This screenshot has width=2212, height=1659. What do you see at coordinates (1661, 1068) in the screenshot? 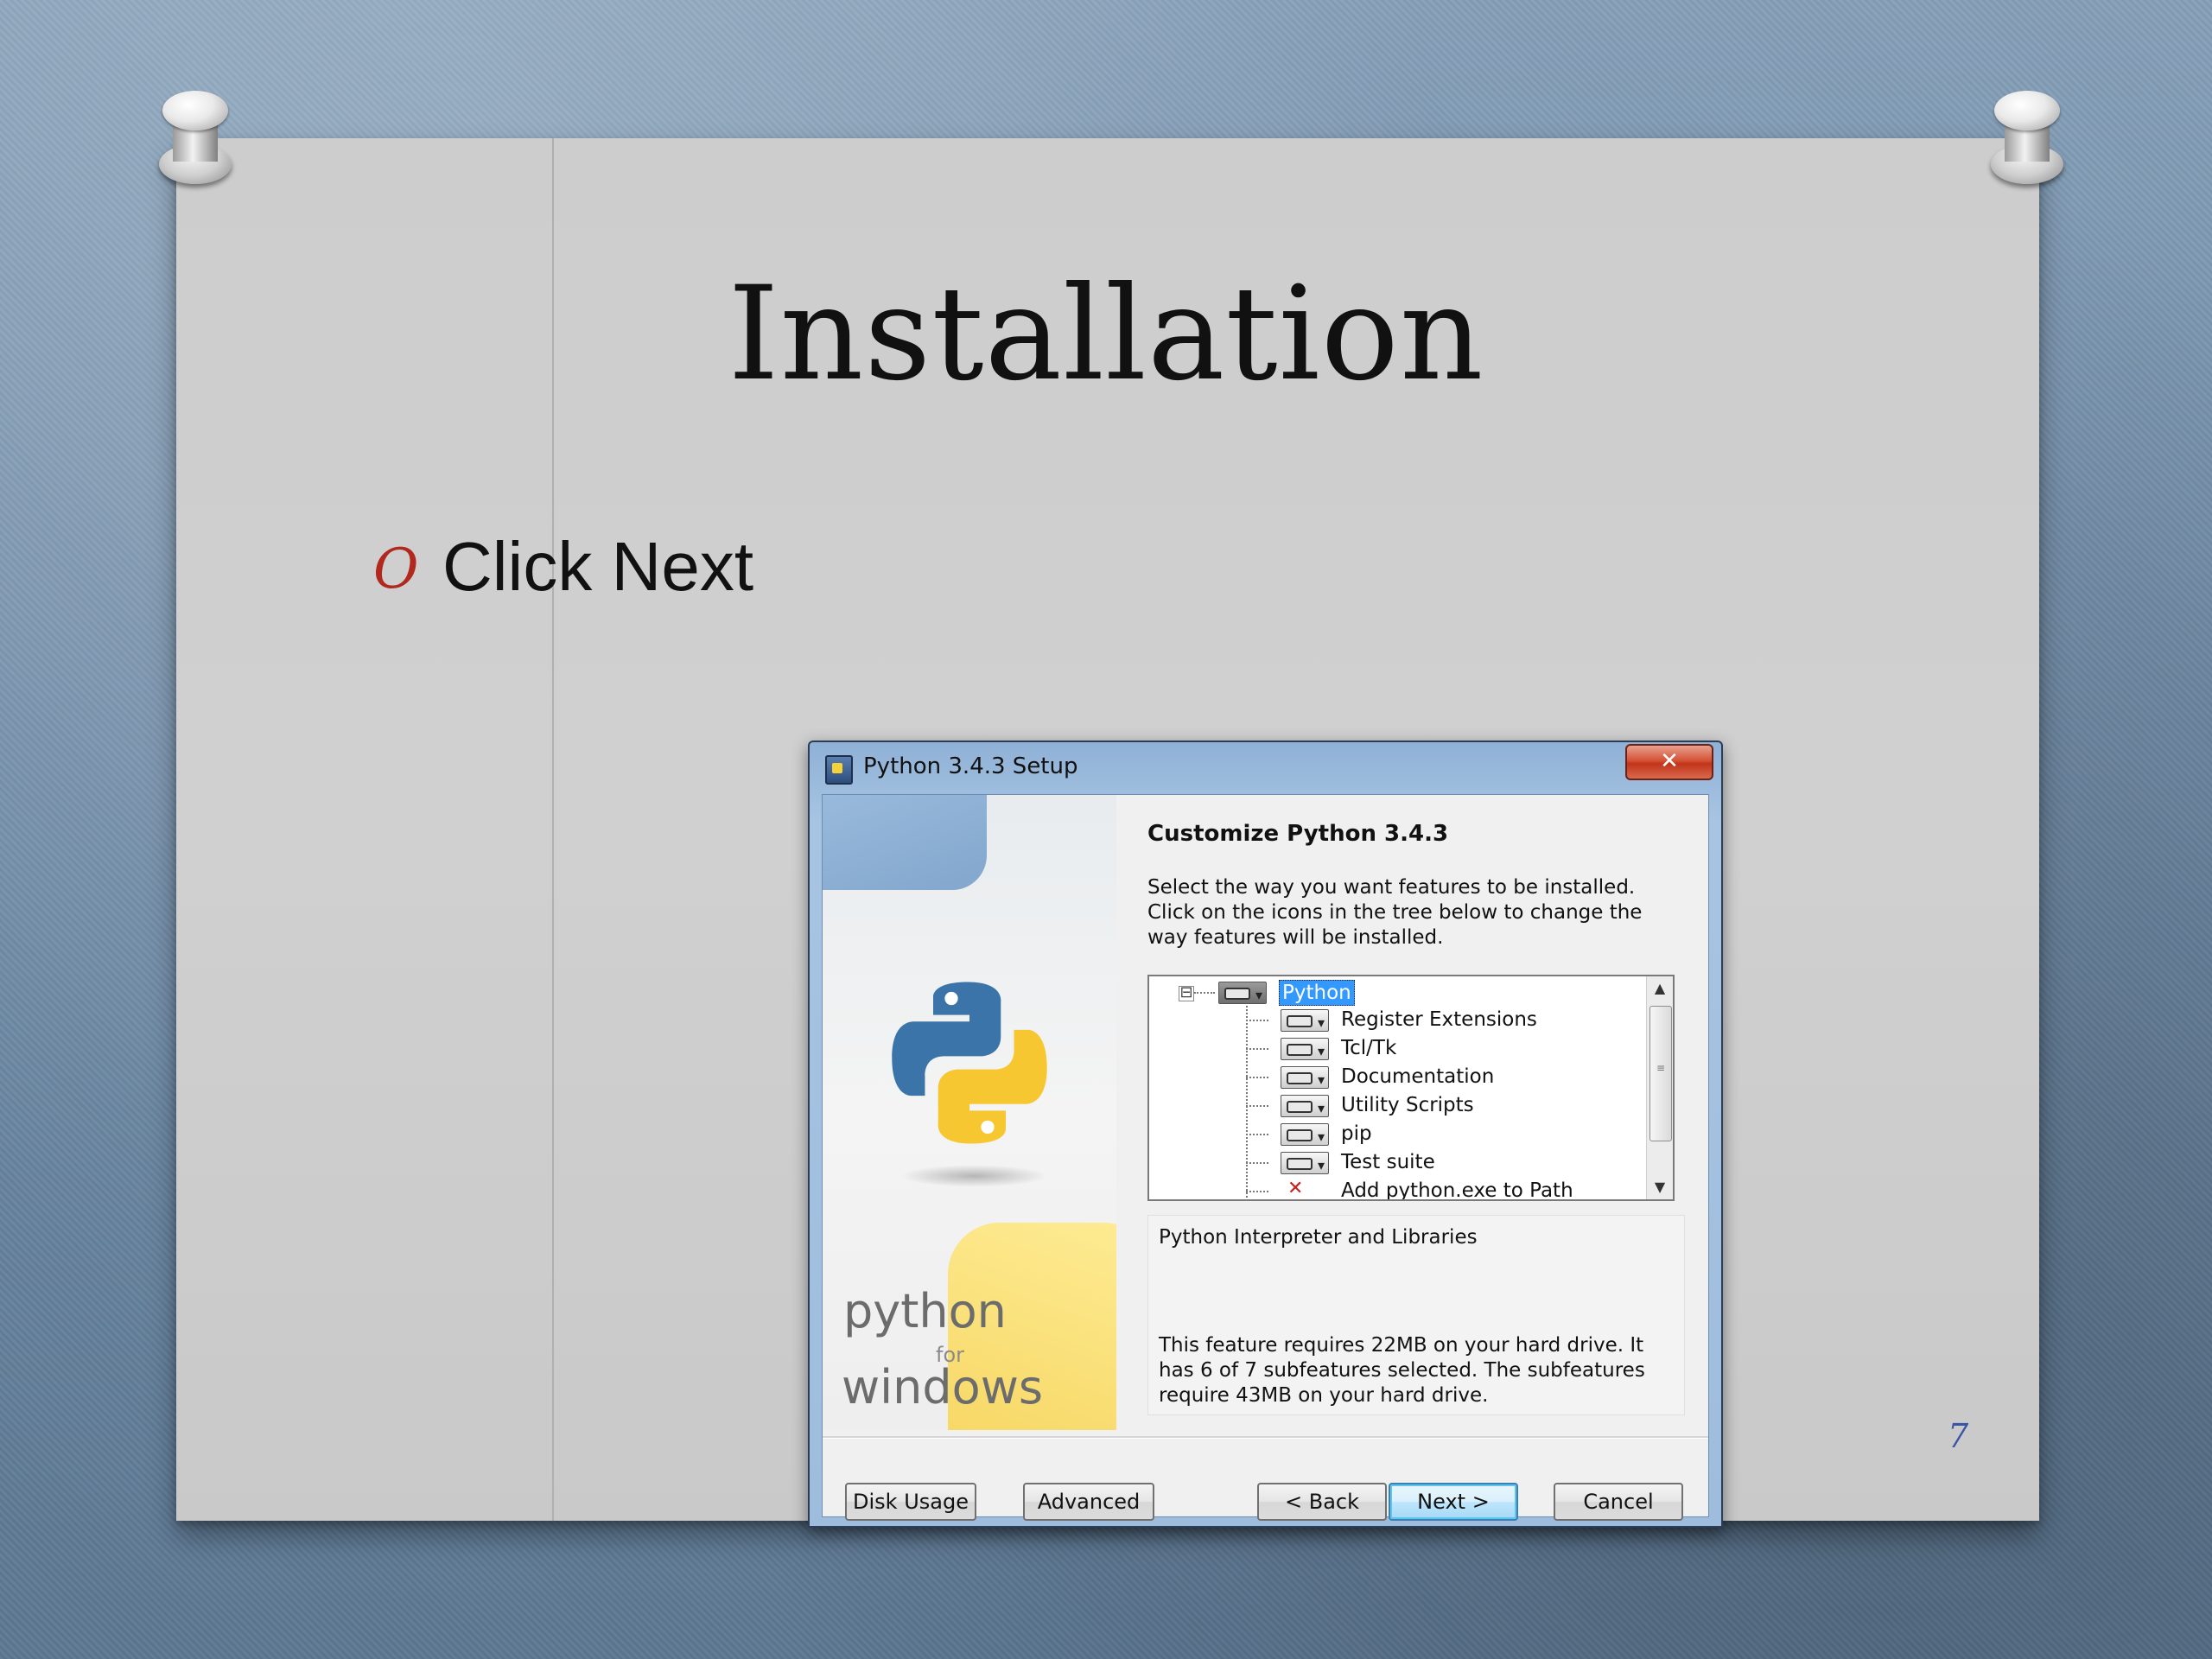
I see `grip-icon: ≡` at bounding box center [1661, 1068].